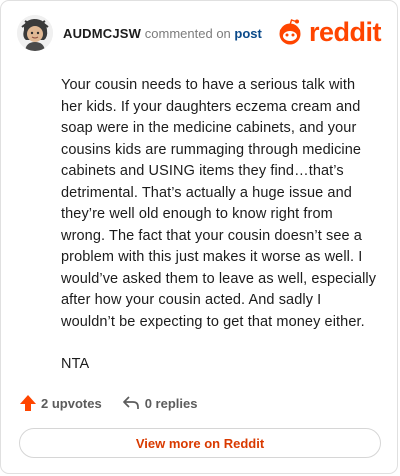 The image size is (400, 476). What do you see at coordinates (130, 402) in the screenshot?
I see `reply-arrow-icon` at bounding box center [130, 402].